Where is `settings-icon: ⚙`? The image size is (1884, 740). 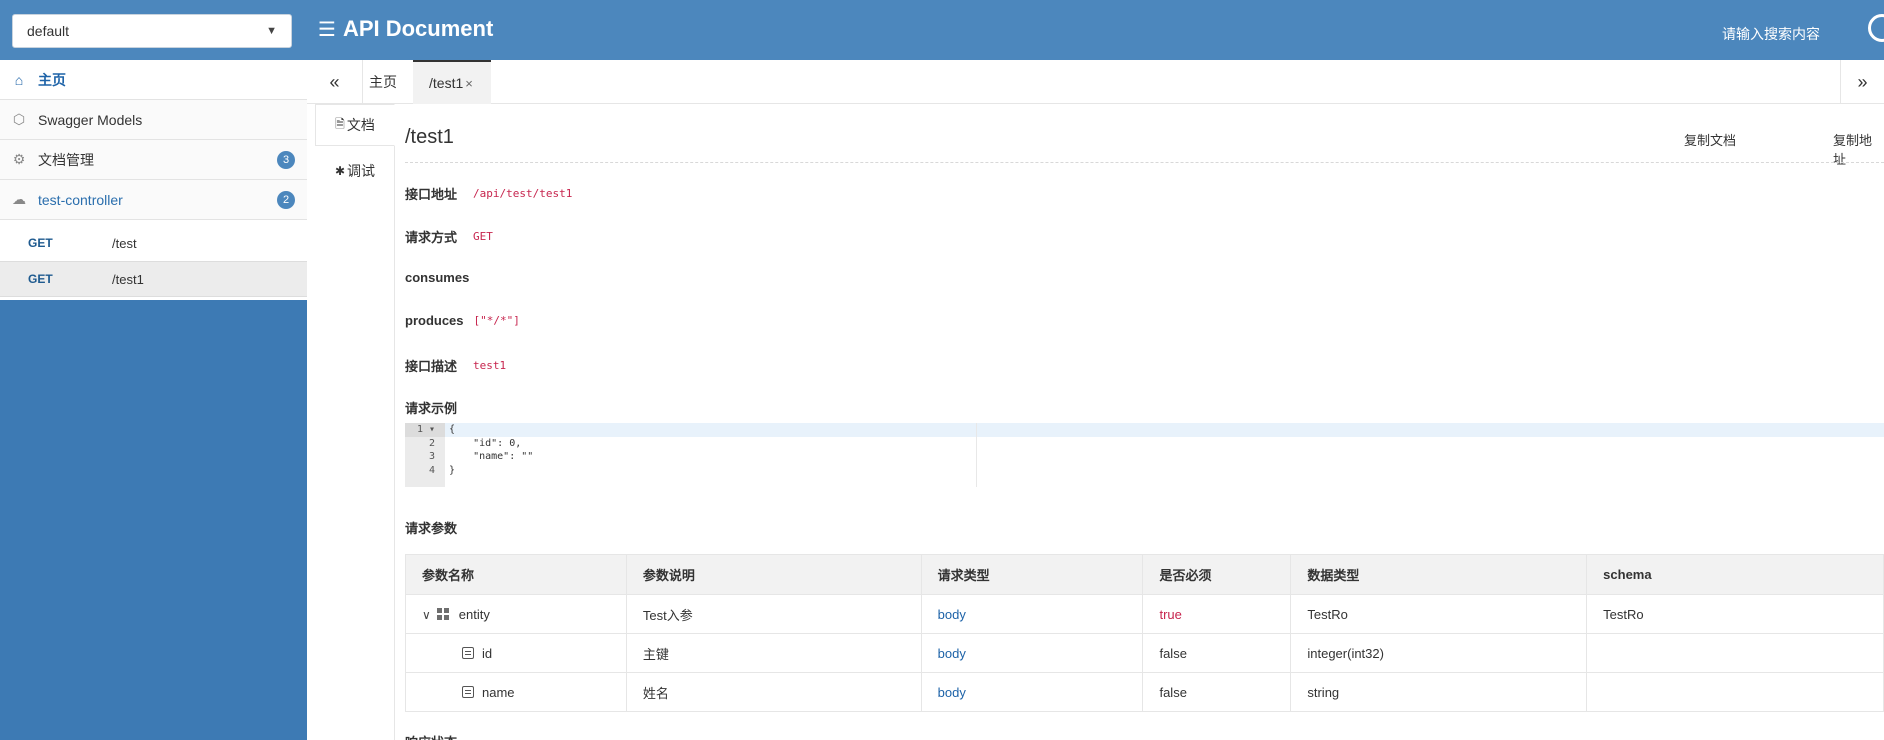
settings-icon: ⚙ is located at coordinates (19, 159).